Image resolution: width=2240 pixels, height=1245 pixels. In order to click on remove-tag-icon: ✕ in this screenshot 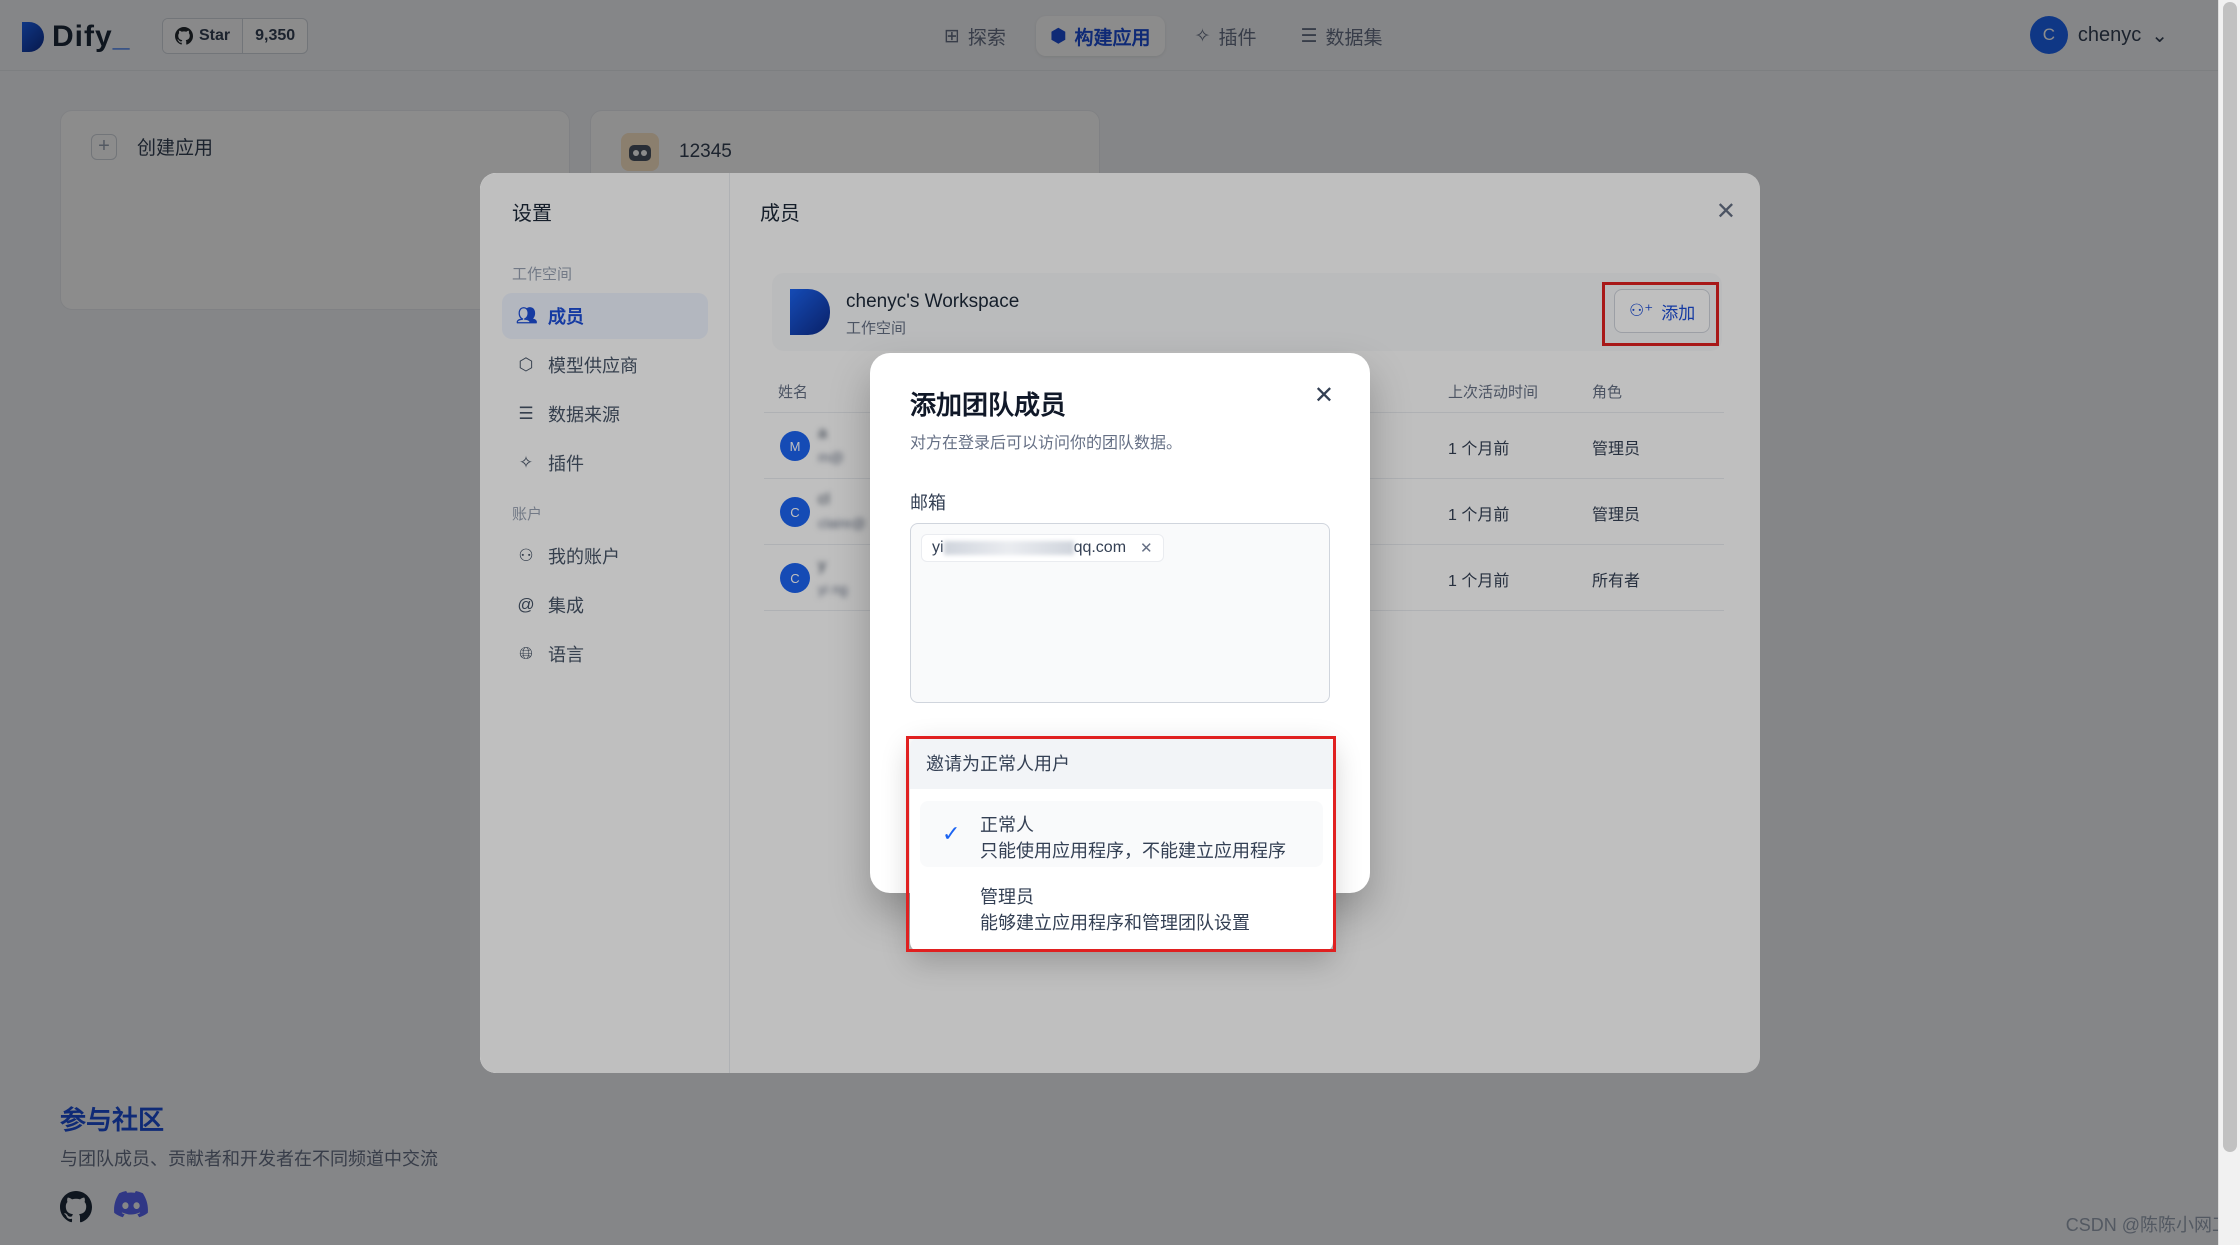, I will do `click(1146, 548)`.